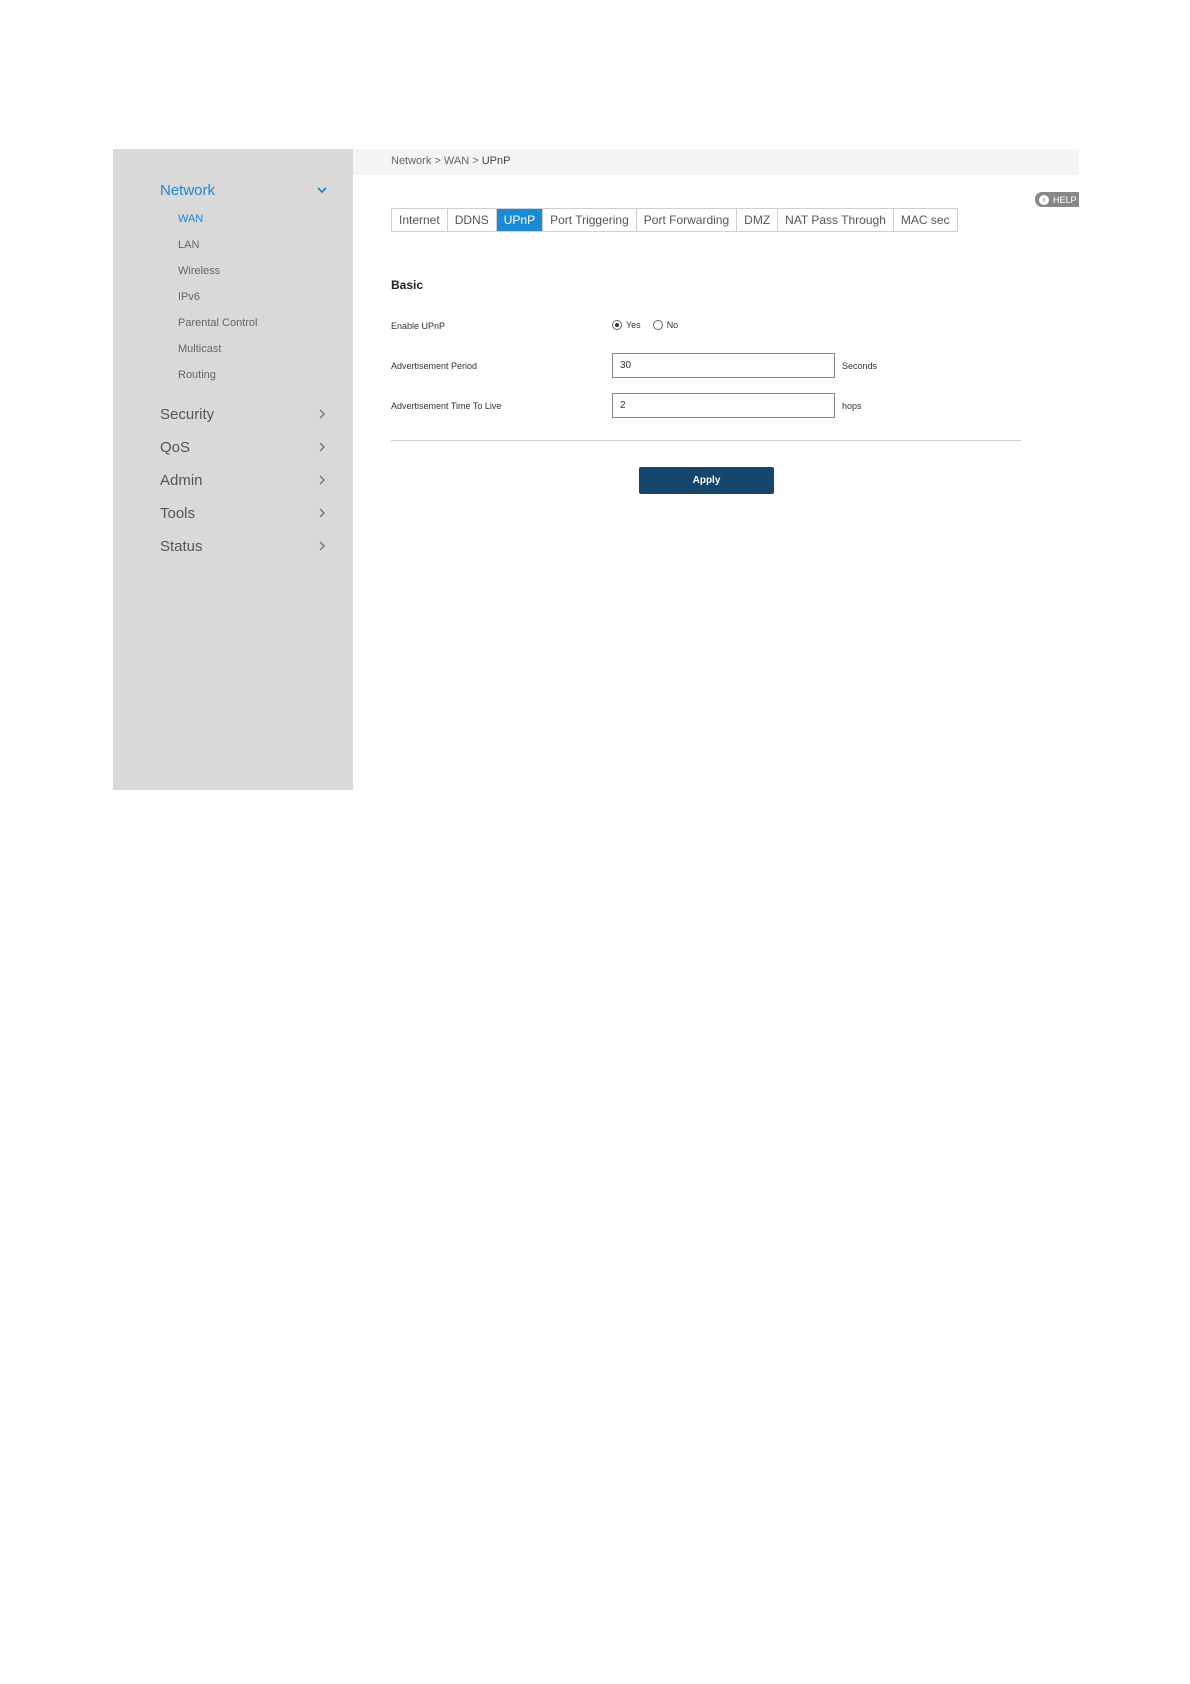 The width and height of the screenshot is (1190, 1684). I want to click on sidebar-item-label: Status, so click(181, 546).